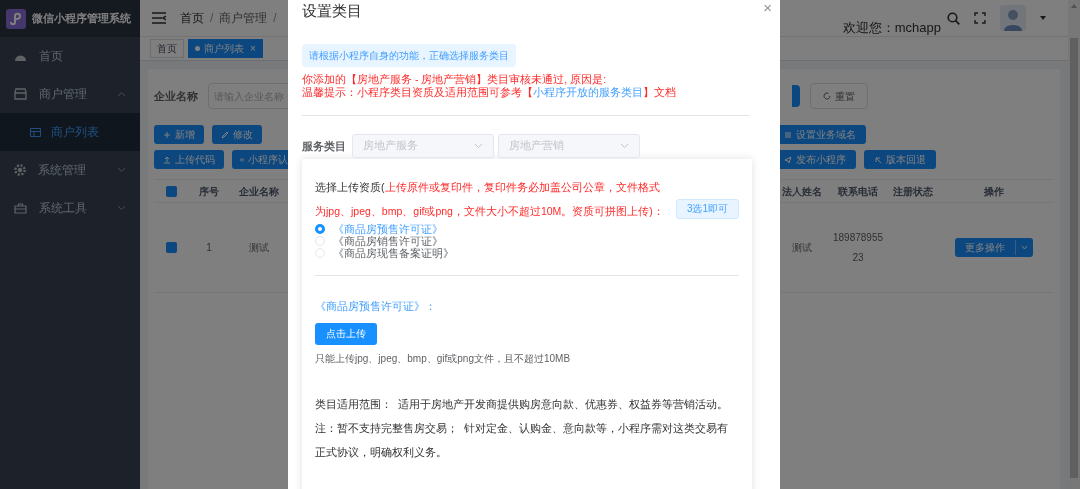 The height and width of the screenshot is (489, 1080). I want to click on caret-icon, so click(1043, 18).